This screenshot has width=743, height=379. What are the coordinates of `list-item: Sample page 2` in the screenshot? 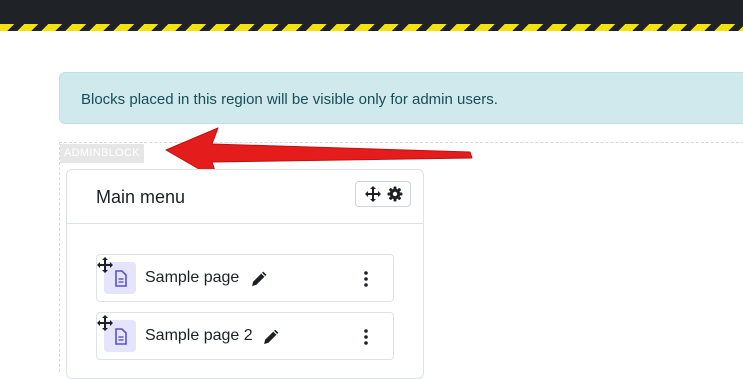 It's located at (245, 336).